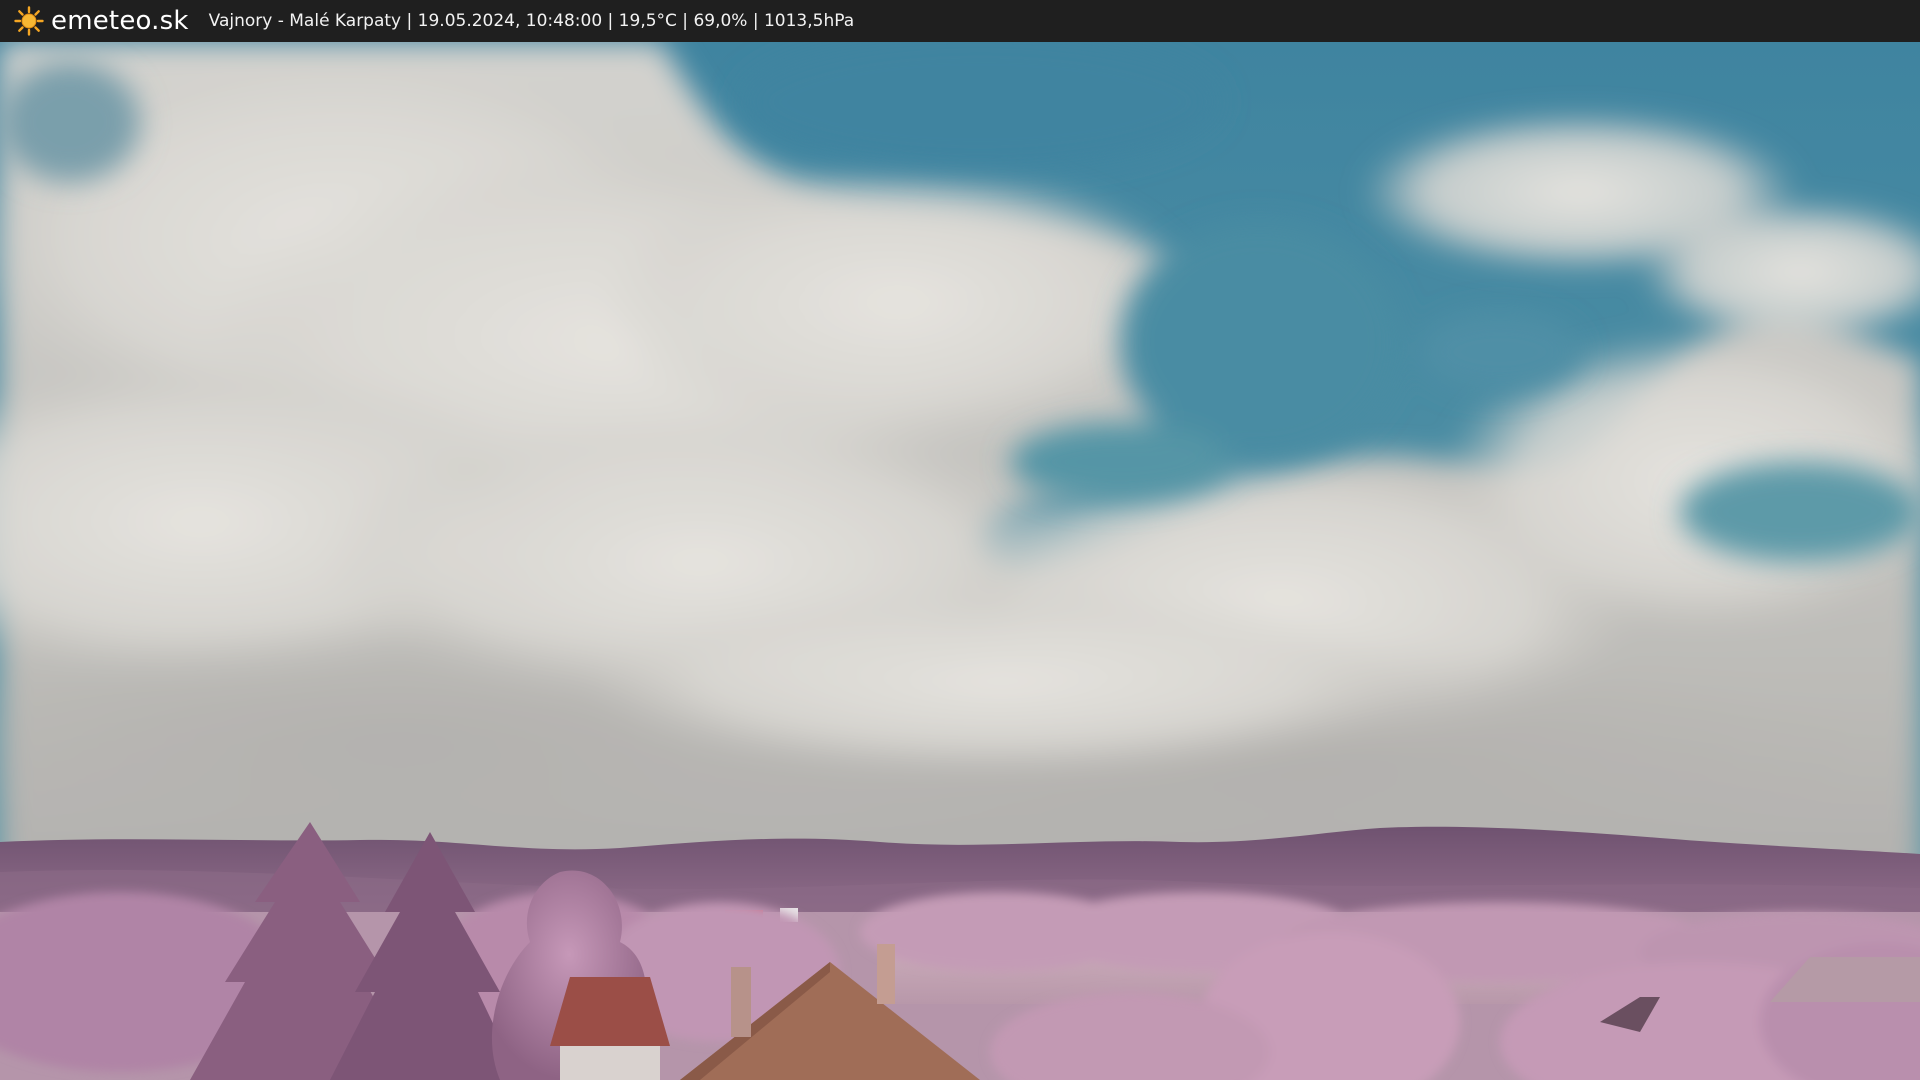  What do you see at coordinates (610, 1028) in the screenshot?
I see `house-left` at bounding box center [610, 1028].